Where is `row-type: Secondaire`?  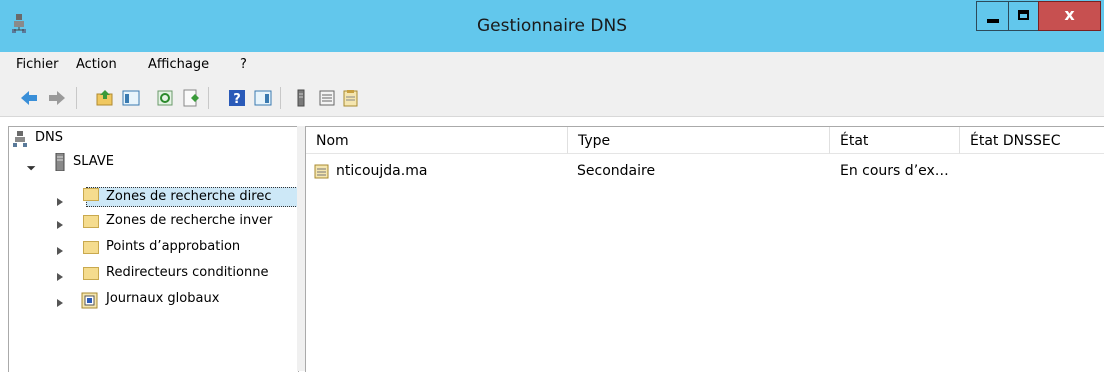 row-type: Secondaire is located at coordinates (616, 171).